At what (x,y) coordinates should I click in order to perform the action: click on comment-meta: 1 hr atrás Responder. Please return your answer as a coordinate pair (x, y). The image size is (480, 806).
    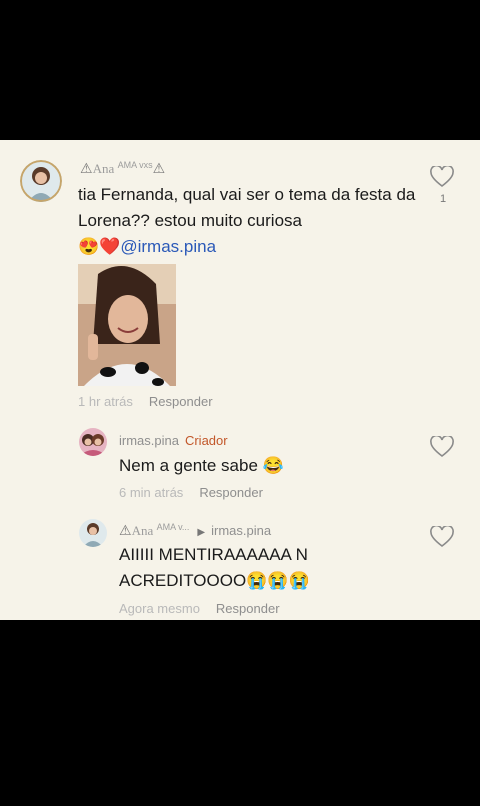
    Looking at the image, I should click on (145, 401).